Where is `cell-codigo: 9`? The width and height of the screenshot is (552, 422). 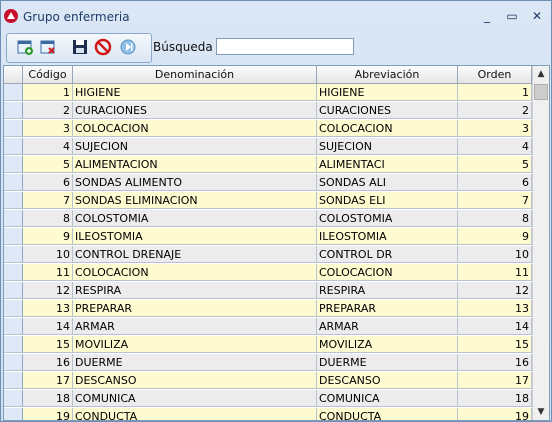
cell-codigo: 9 is located at coordinates (48, 236).